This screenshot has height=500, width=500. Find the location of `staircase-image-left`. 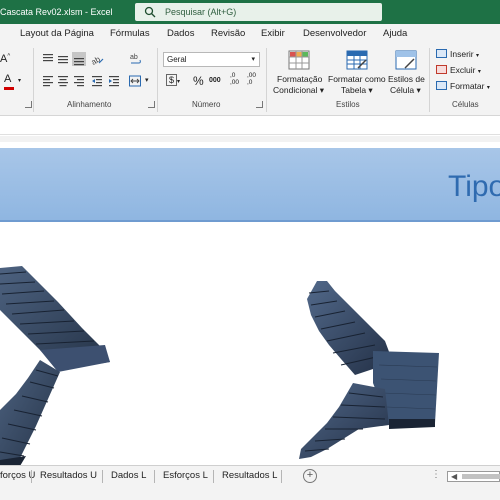

staircase-image-left is located at coordinates (55, 368).